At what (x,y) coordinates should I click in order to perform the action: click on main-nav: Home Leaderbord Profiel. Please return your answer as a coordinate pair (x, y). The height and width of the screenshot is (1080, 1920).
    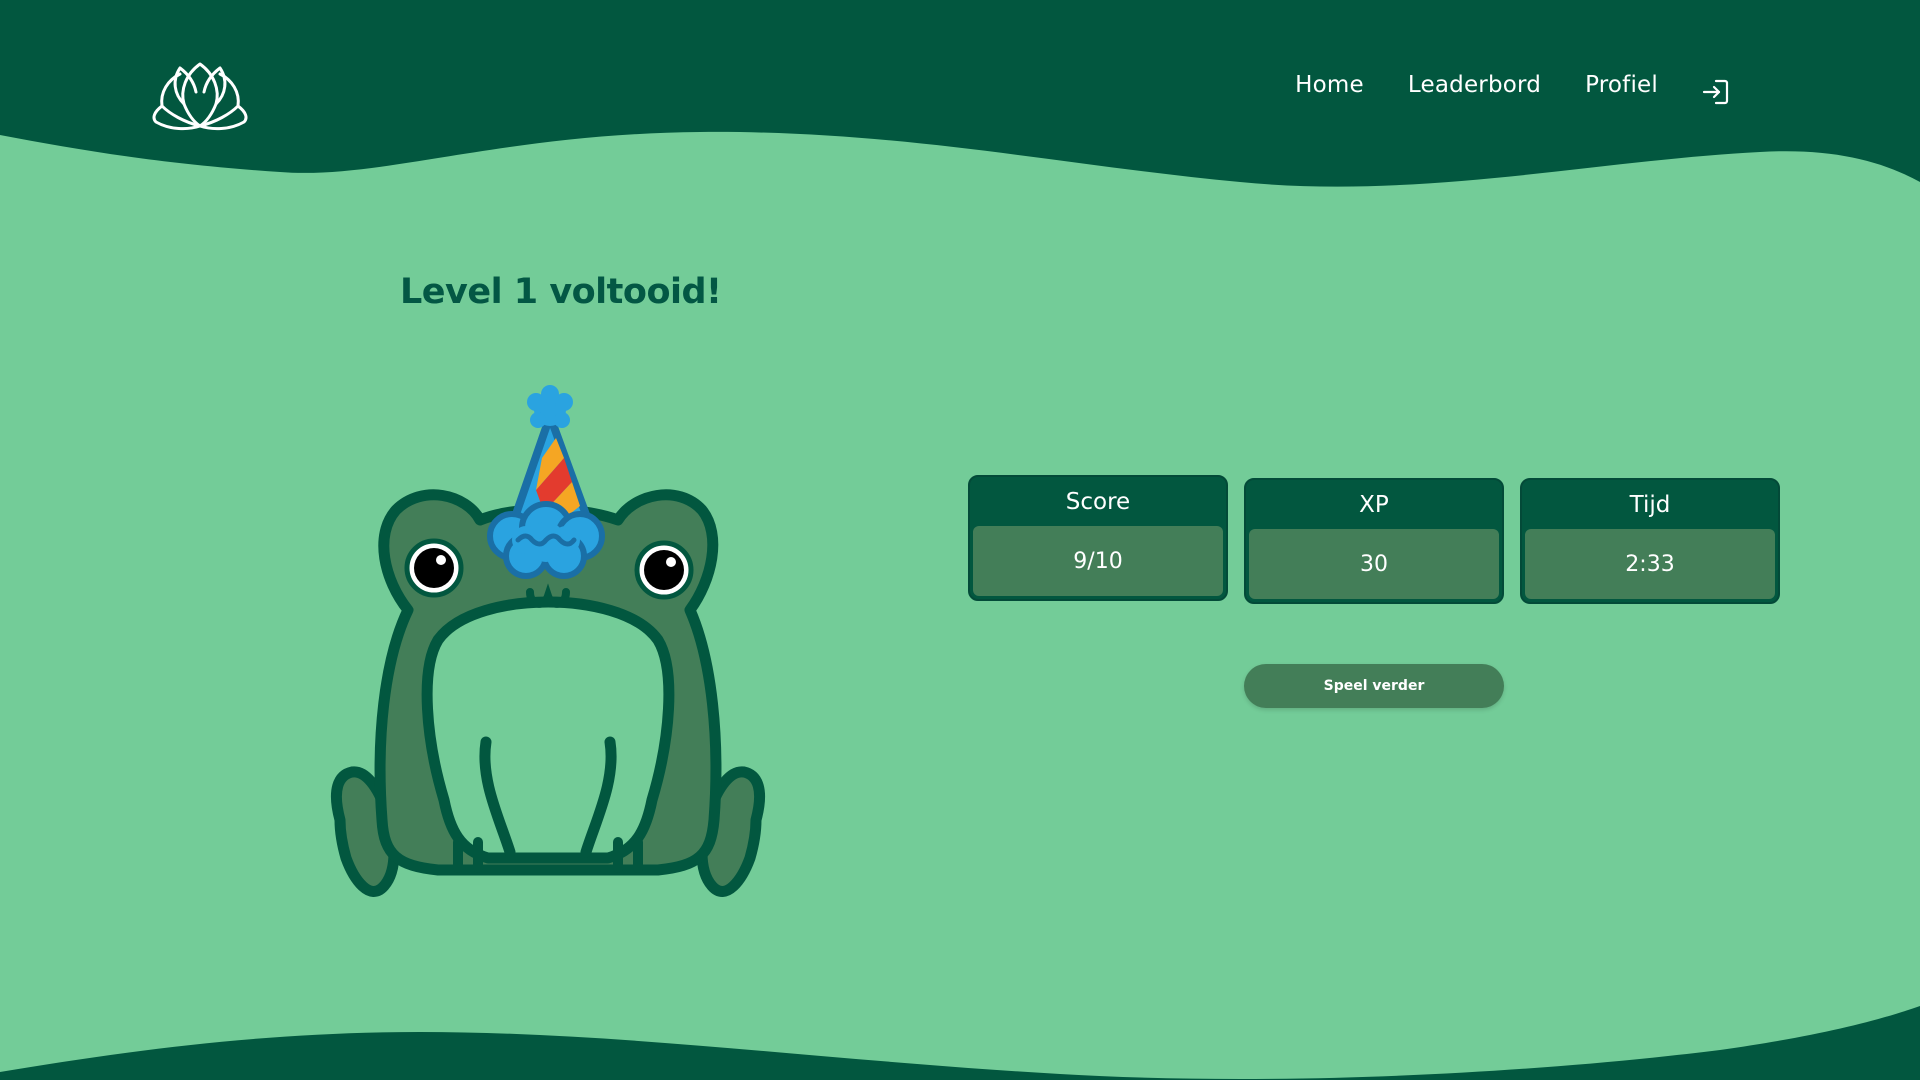
    Looking at the image, I should click on (1476, 85).